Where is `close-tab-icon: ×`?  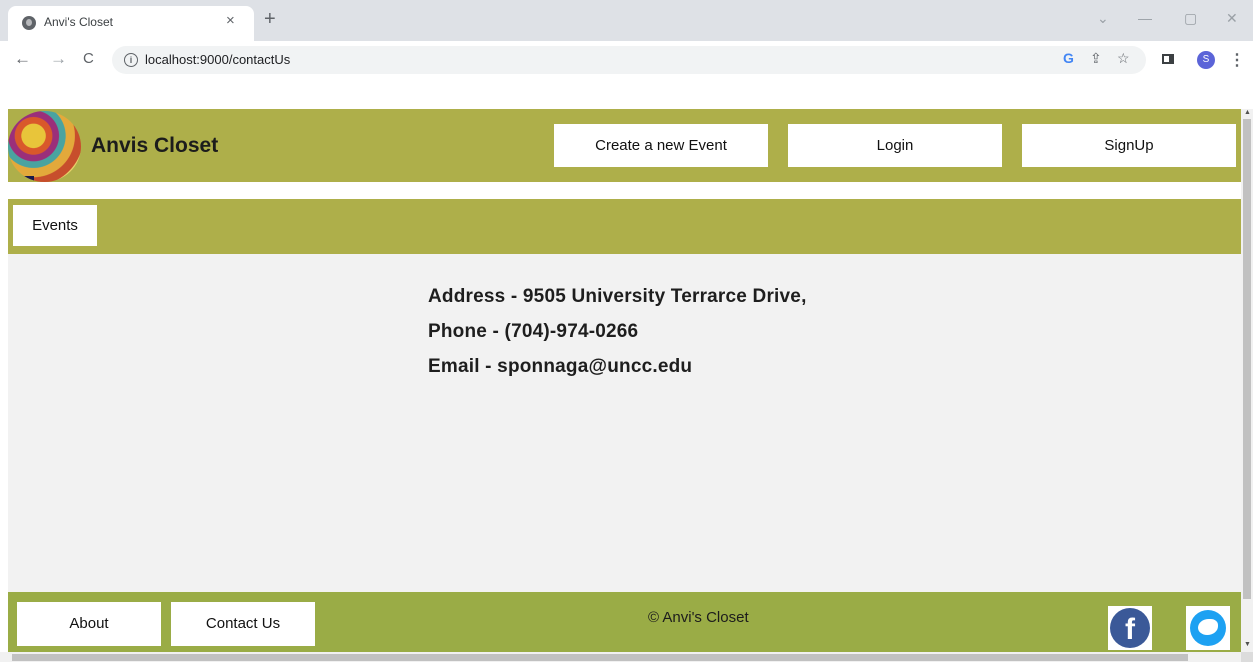
close-tab-icon: × is located at coordinates (230, 20).